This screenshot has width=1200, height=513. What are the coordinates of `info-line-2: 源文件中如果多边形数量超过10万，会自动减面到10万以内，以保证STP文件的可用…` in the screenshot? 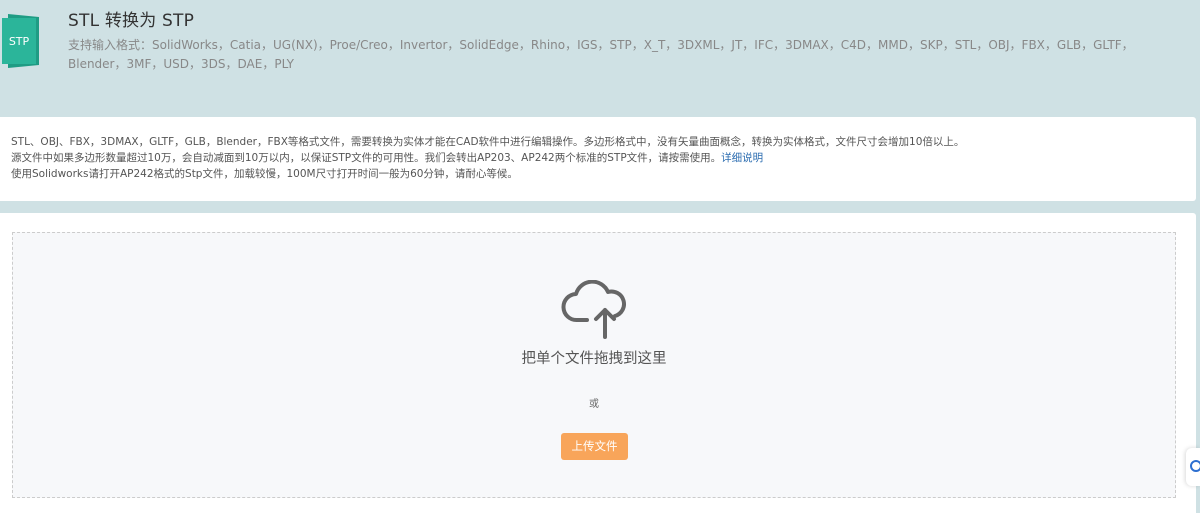 It's located at (387, 158).